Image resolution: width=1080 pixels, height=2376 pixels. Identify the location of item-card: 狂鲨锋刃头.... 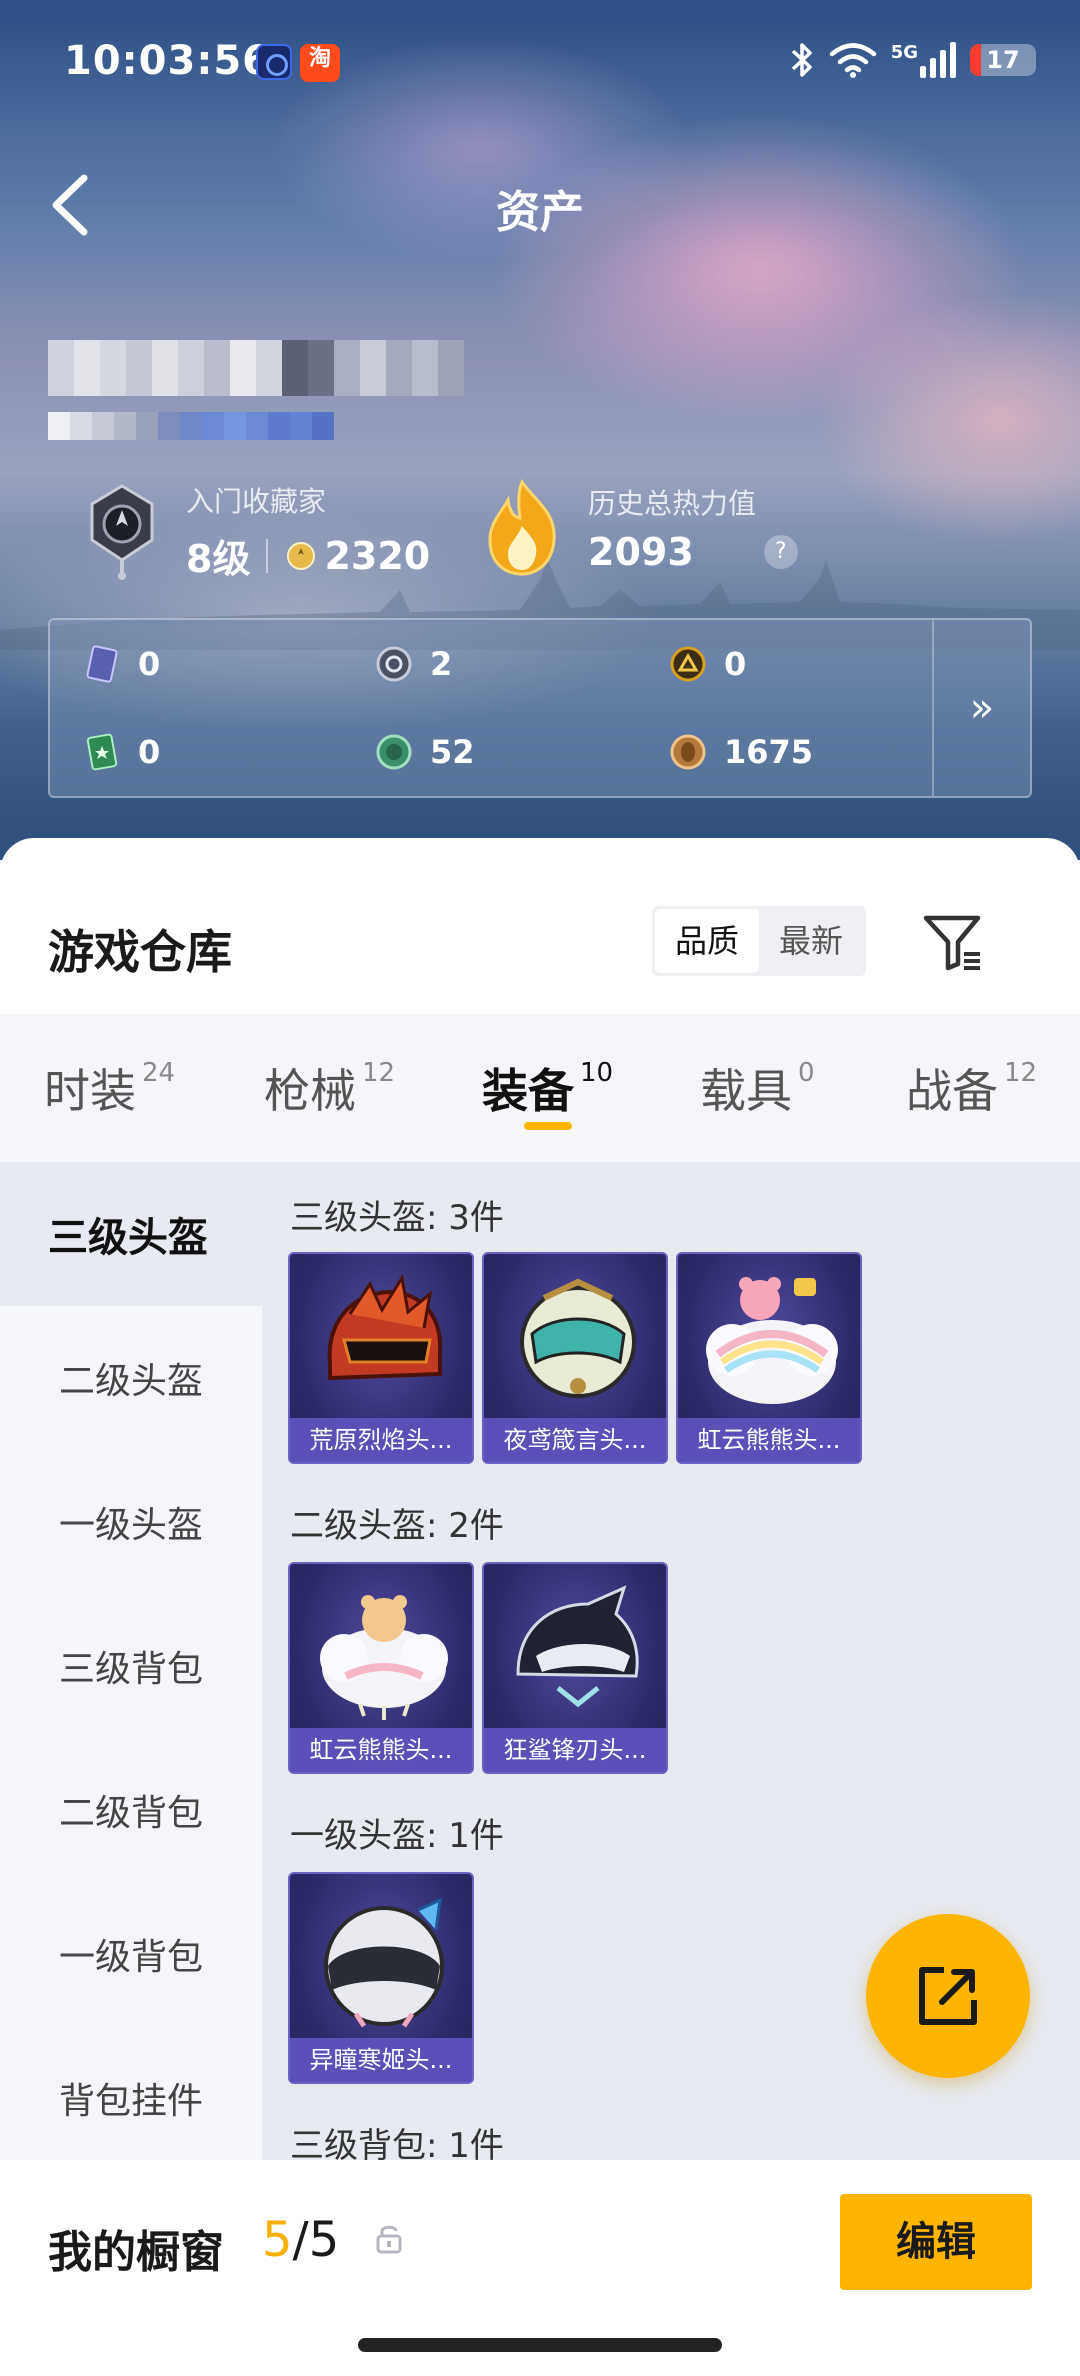
(575, 1668).